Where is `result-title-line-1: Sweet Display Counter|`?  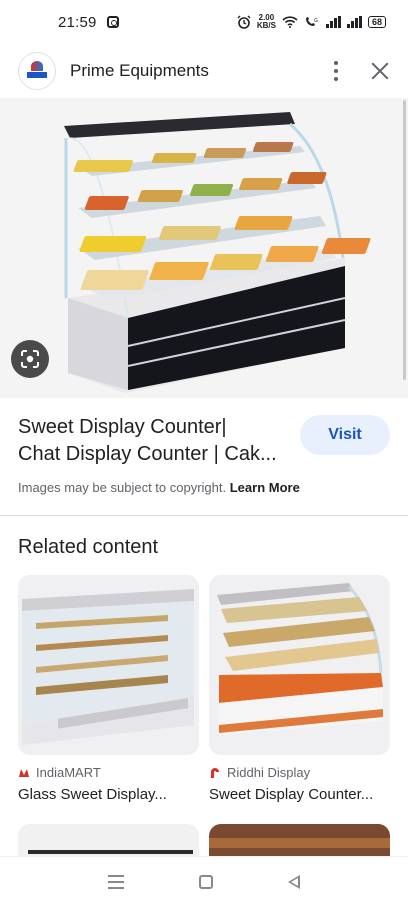
result-title-line-1: Sweet Display Counter| is located at coordinates (122, 427).